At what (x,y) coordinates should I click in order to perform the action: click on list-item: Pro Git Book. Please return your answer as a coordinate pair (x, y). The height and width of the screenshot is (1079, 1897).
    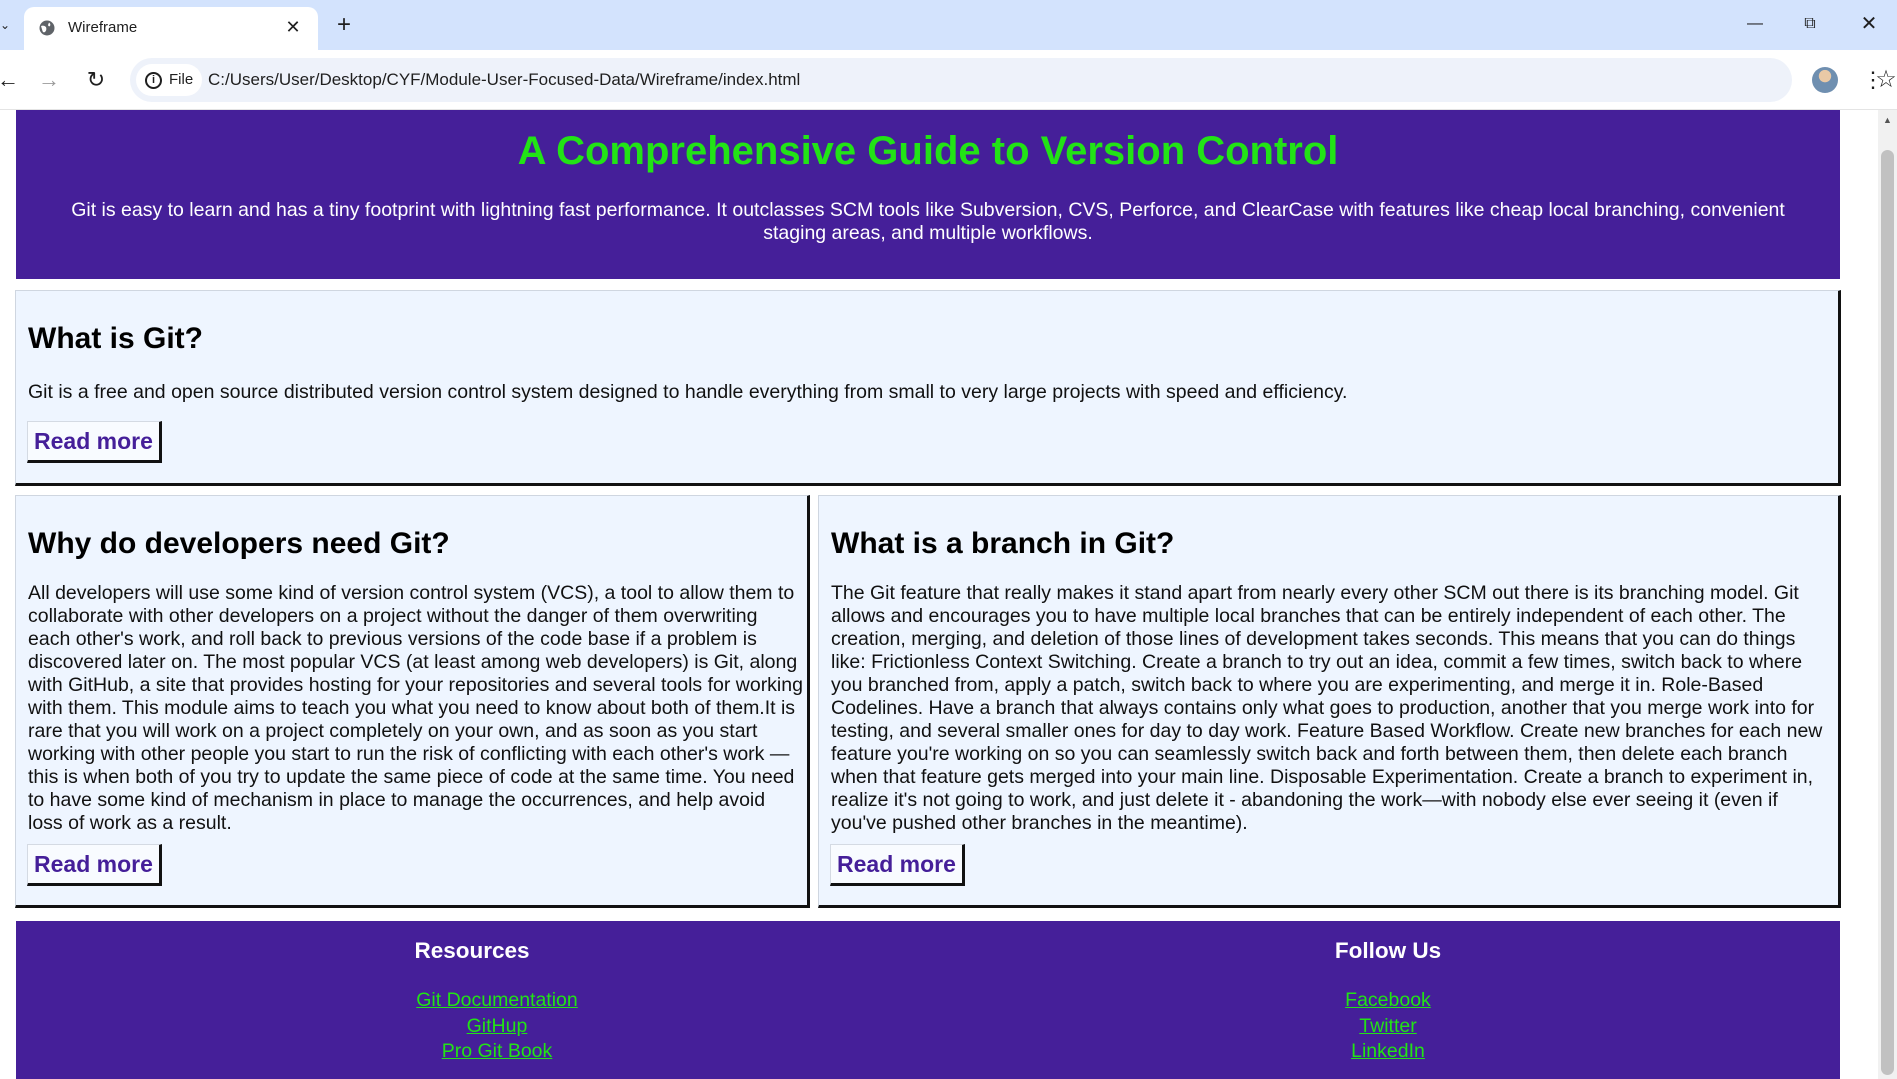
    Looking at the image, I should click on (497, 1052).